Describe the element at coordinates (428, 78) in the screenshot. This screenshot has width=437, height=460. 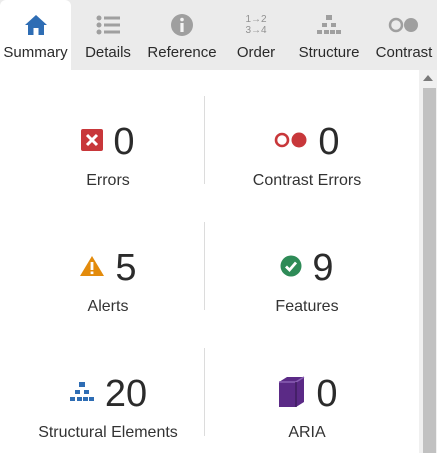
I see `scroll-up-arrow-icon` at that location.